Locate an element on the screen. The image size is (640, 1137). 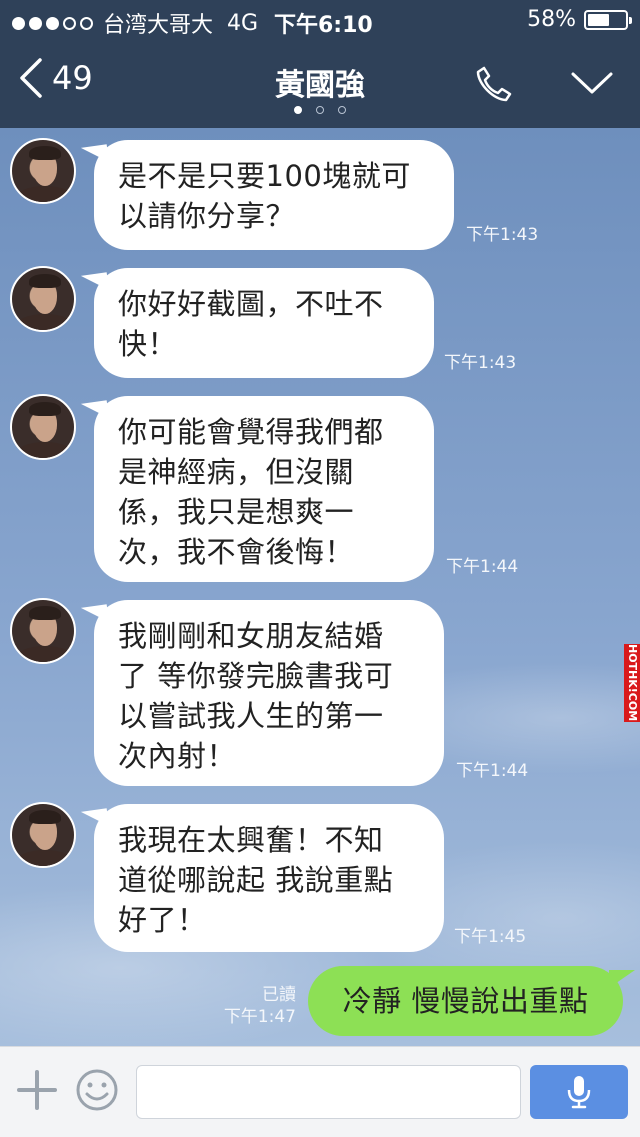
message-input is located at coordinates (328, 1092).